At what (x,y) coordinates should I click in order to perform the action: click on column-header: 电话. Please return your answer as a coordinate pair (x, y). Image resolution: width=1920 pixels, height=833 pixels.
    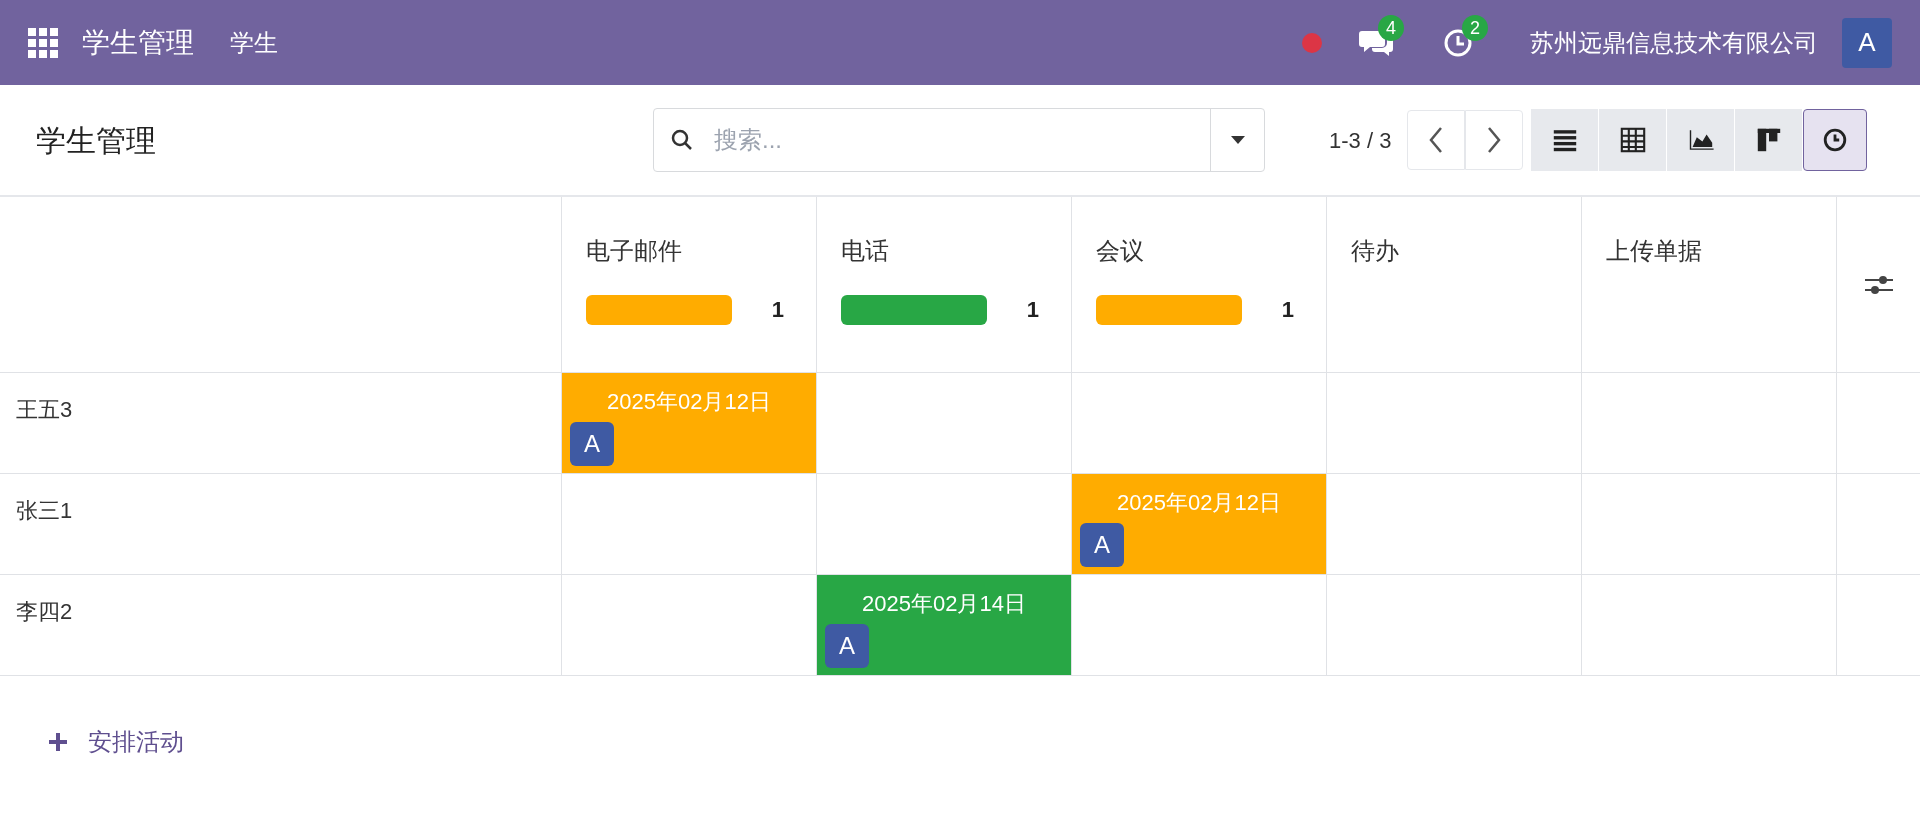
    Looking at the image, I should click on (865, 251).